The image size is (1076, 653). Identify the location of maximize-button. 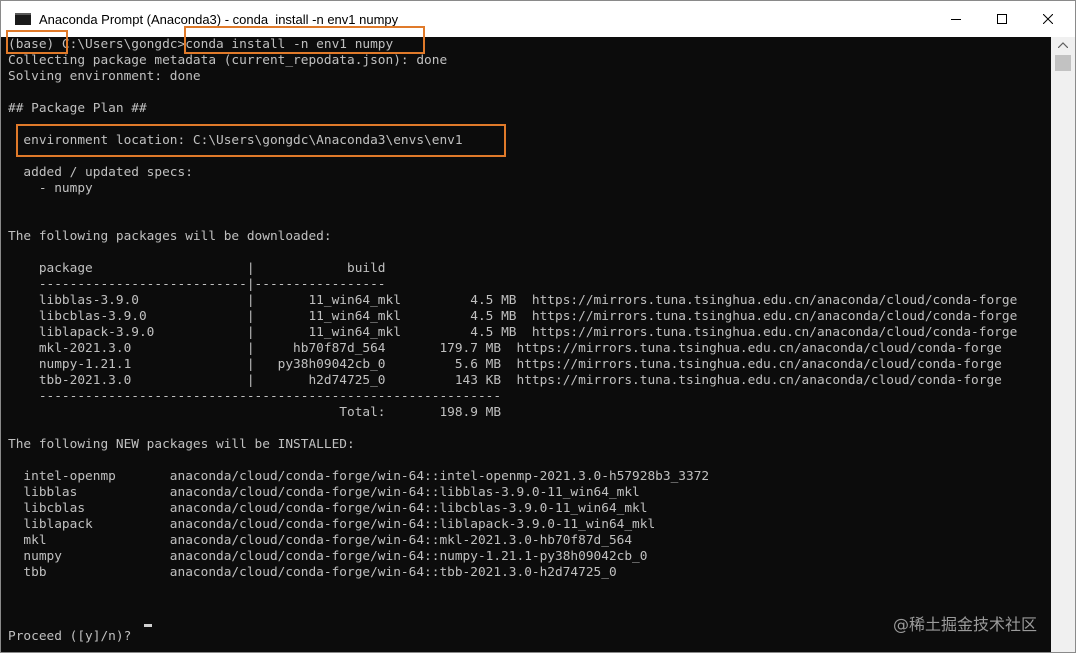
(1002, 19).